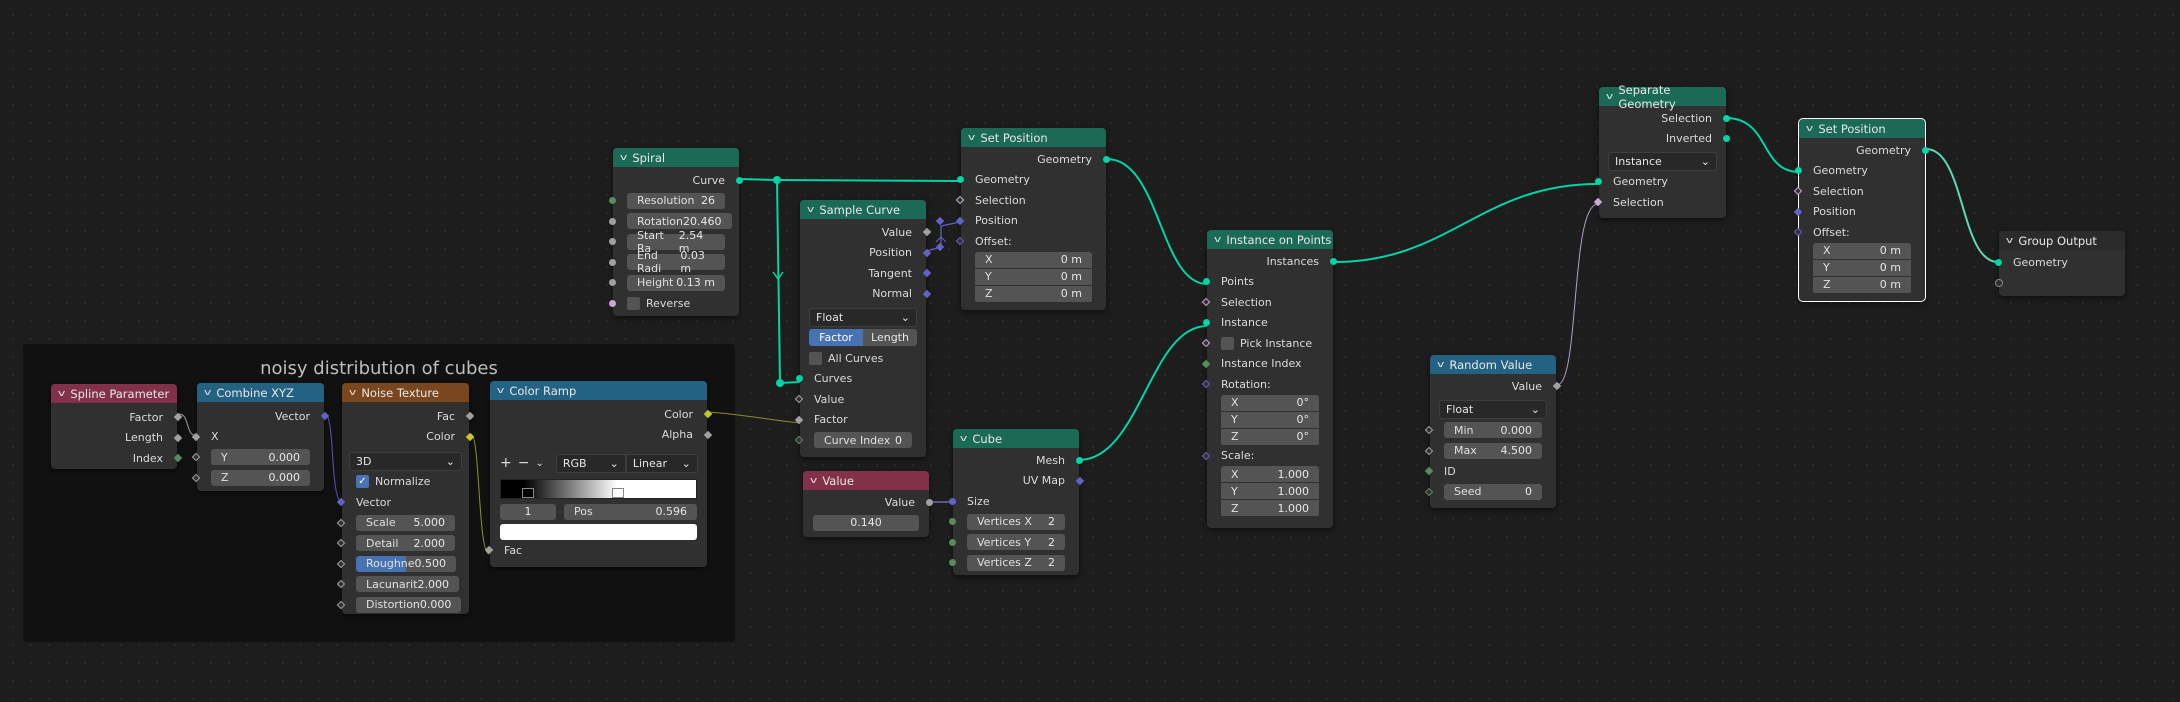  I want to click on domain-dropdown: Instance ⌄, so click(1662, 161).